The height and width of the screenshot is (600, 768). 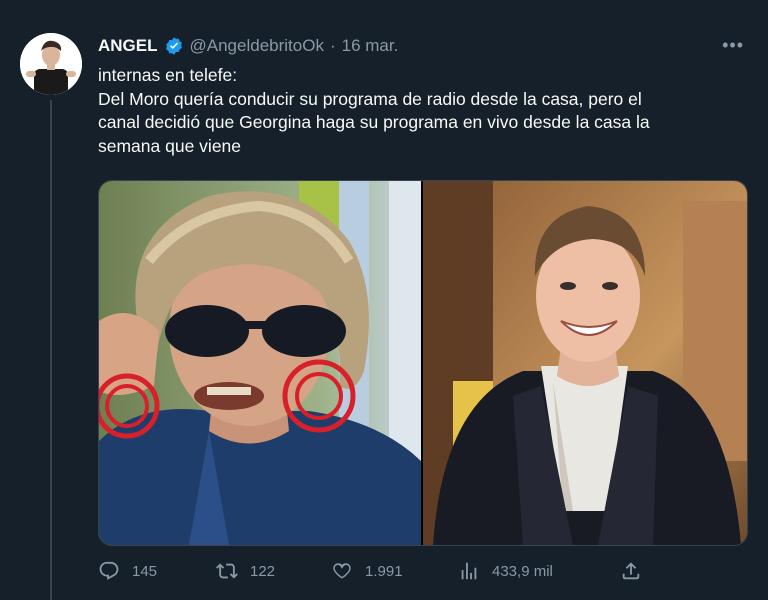 What do you see at coordinates (384, 571) in the screenshot?
I see `like-count: 1.991` at bounding box center [384, 571].